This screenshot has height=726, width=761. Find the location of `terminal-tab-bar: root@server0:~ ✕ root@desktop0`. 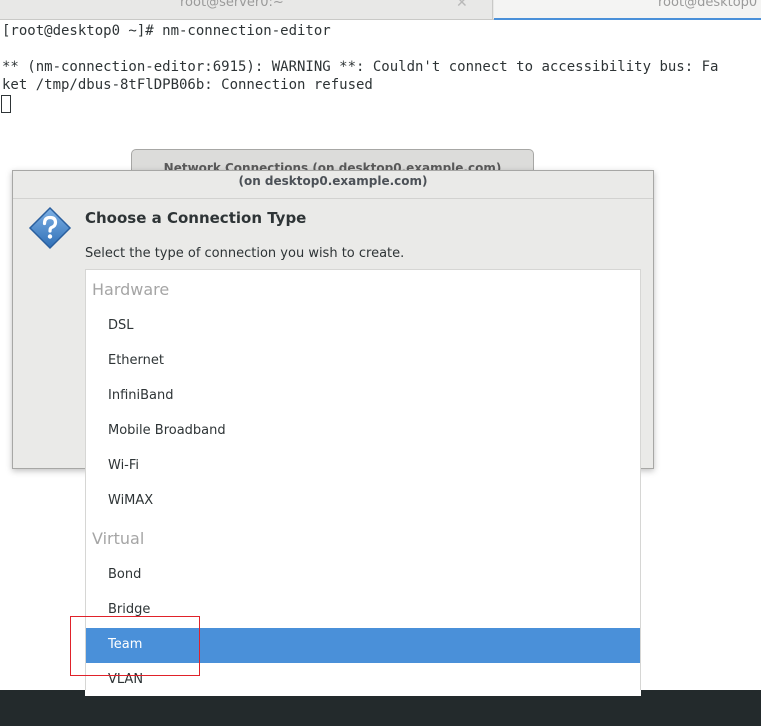

terminal-tab-bar: root@server0:~ ✕ root@desktop0 is located at coordinates (380, 10).